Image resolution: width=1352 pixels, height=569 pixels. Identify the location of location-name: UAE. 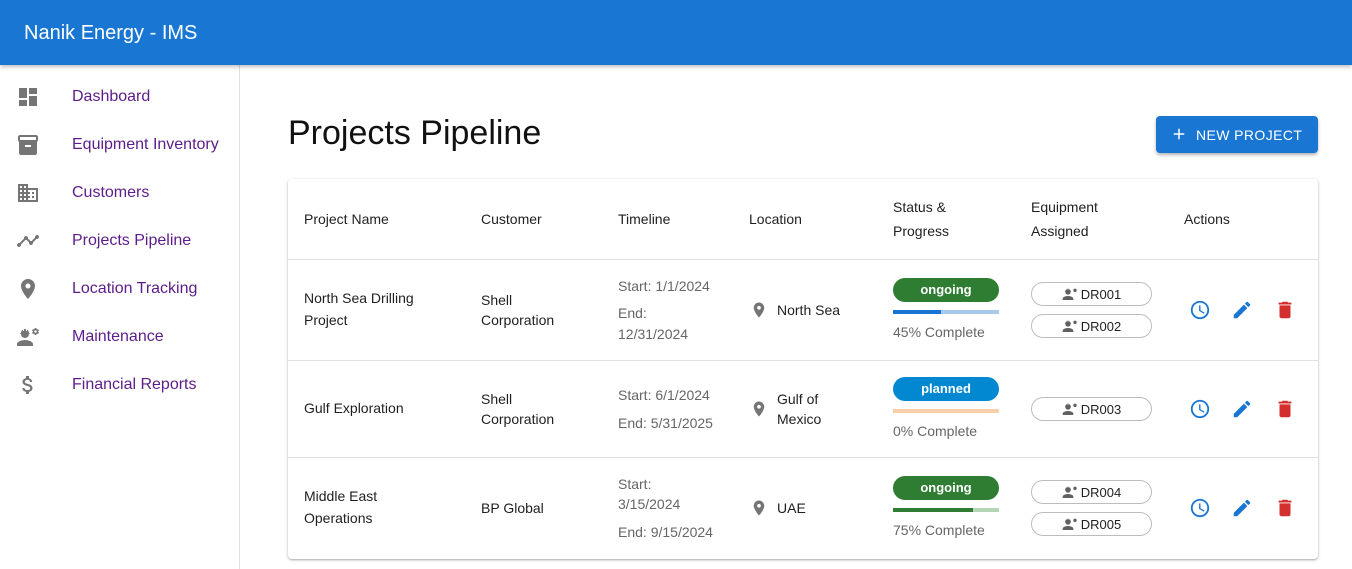
(791, 508).